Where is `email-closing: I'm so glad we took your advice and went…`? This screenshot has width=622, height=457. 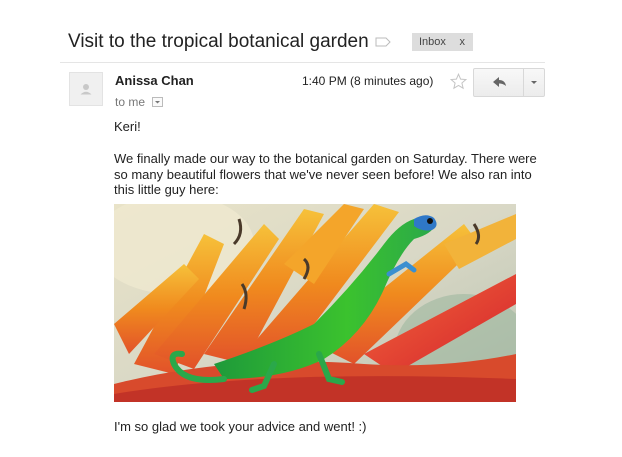 email-closing: I'm so glad we took your advice and went… is located at coordinates (240, 426).